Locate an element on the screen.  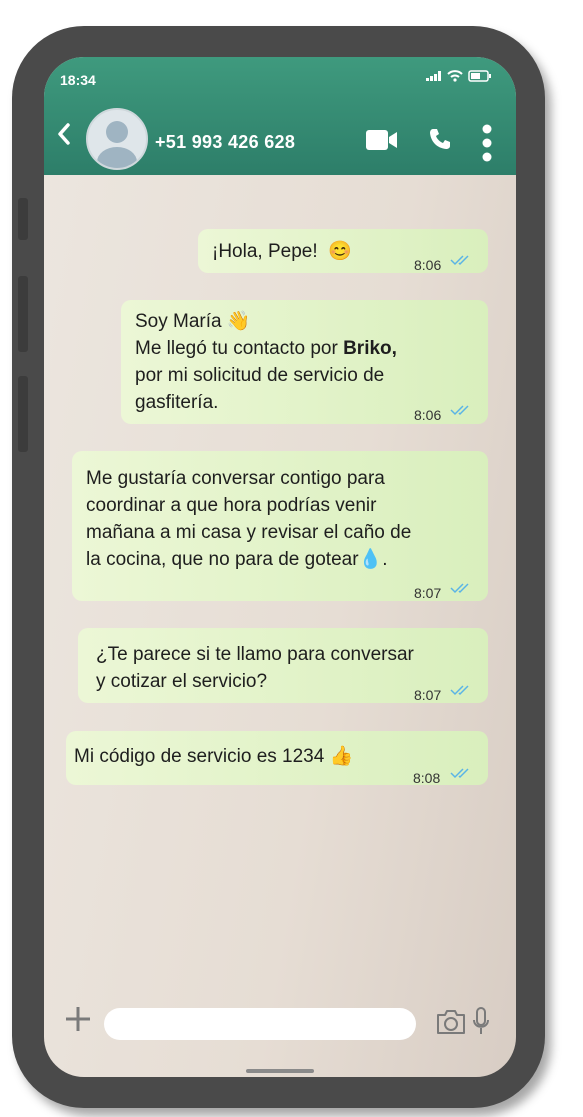
avatar is located at coordinates (117, 139).